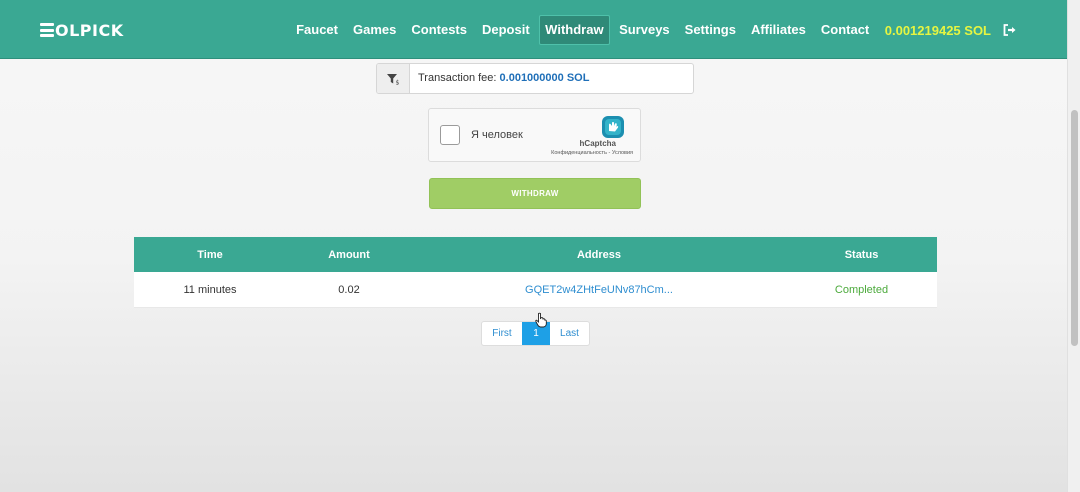 The height and width of the screenshot is (492, 1080). I want to click on nav-settings: Settings, so click(710, 30).